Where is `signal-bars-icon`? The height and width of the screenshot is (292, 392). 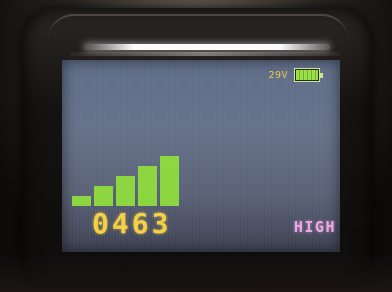 signal-bars-icon is located at coordinates (142, 176).